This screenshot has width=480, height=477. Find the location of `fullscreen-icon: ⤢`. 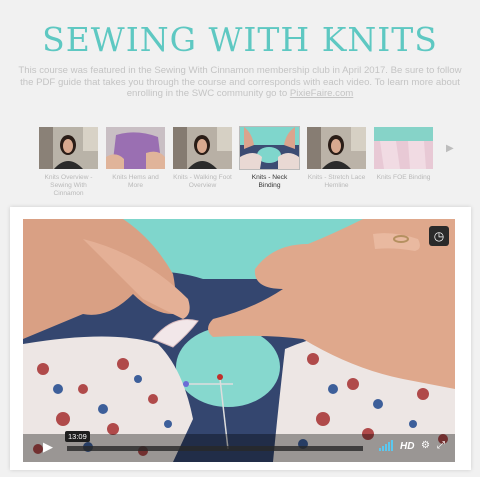

fullscreen-icon: ⤢ is located at coordinates (441, 446).